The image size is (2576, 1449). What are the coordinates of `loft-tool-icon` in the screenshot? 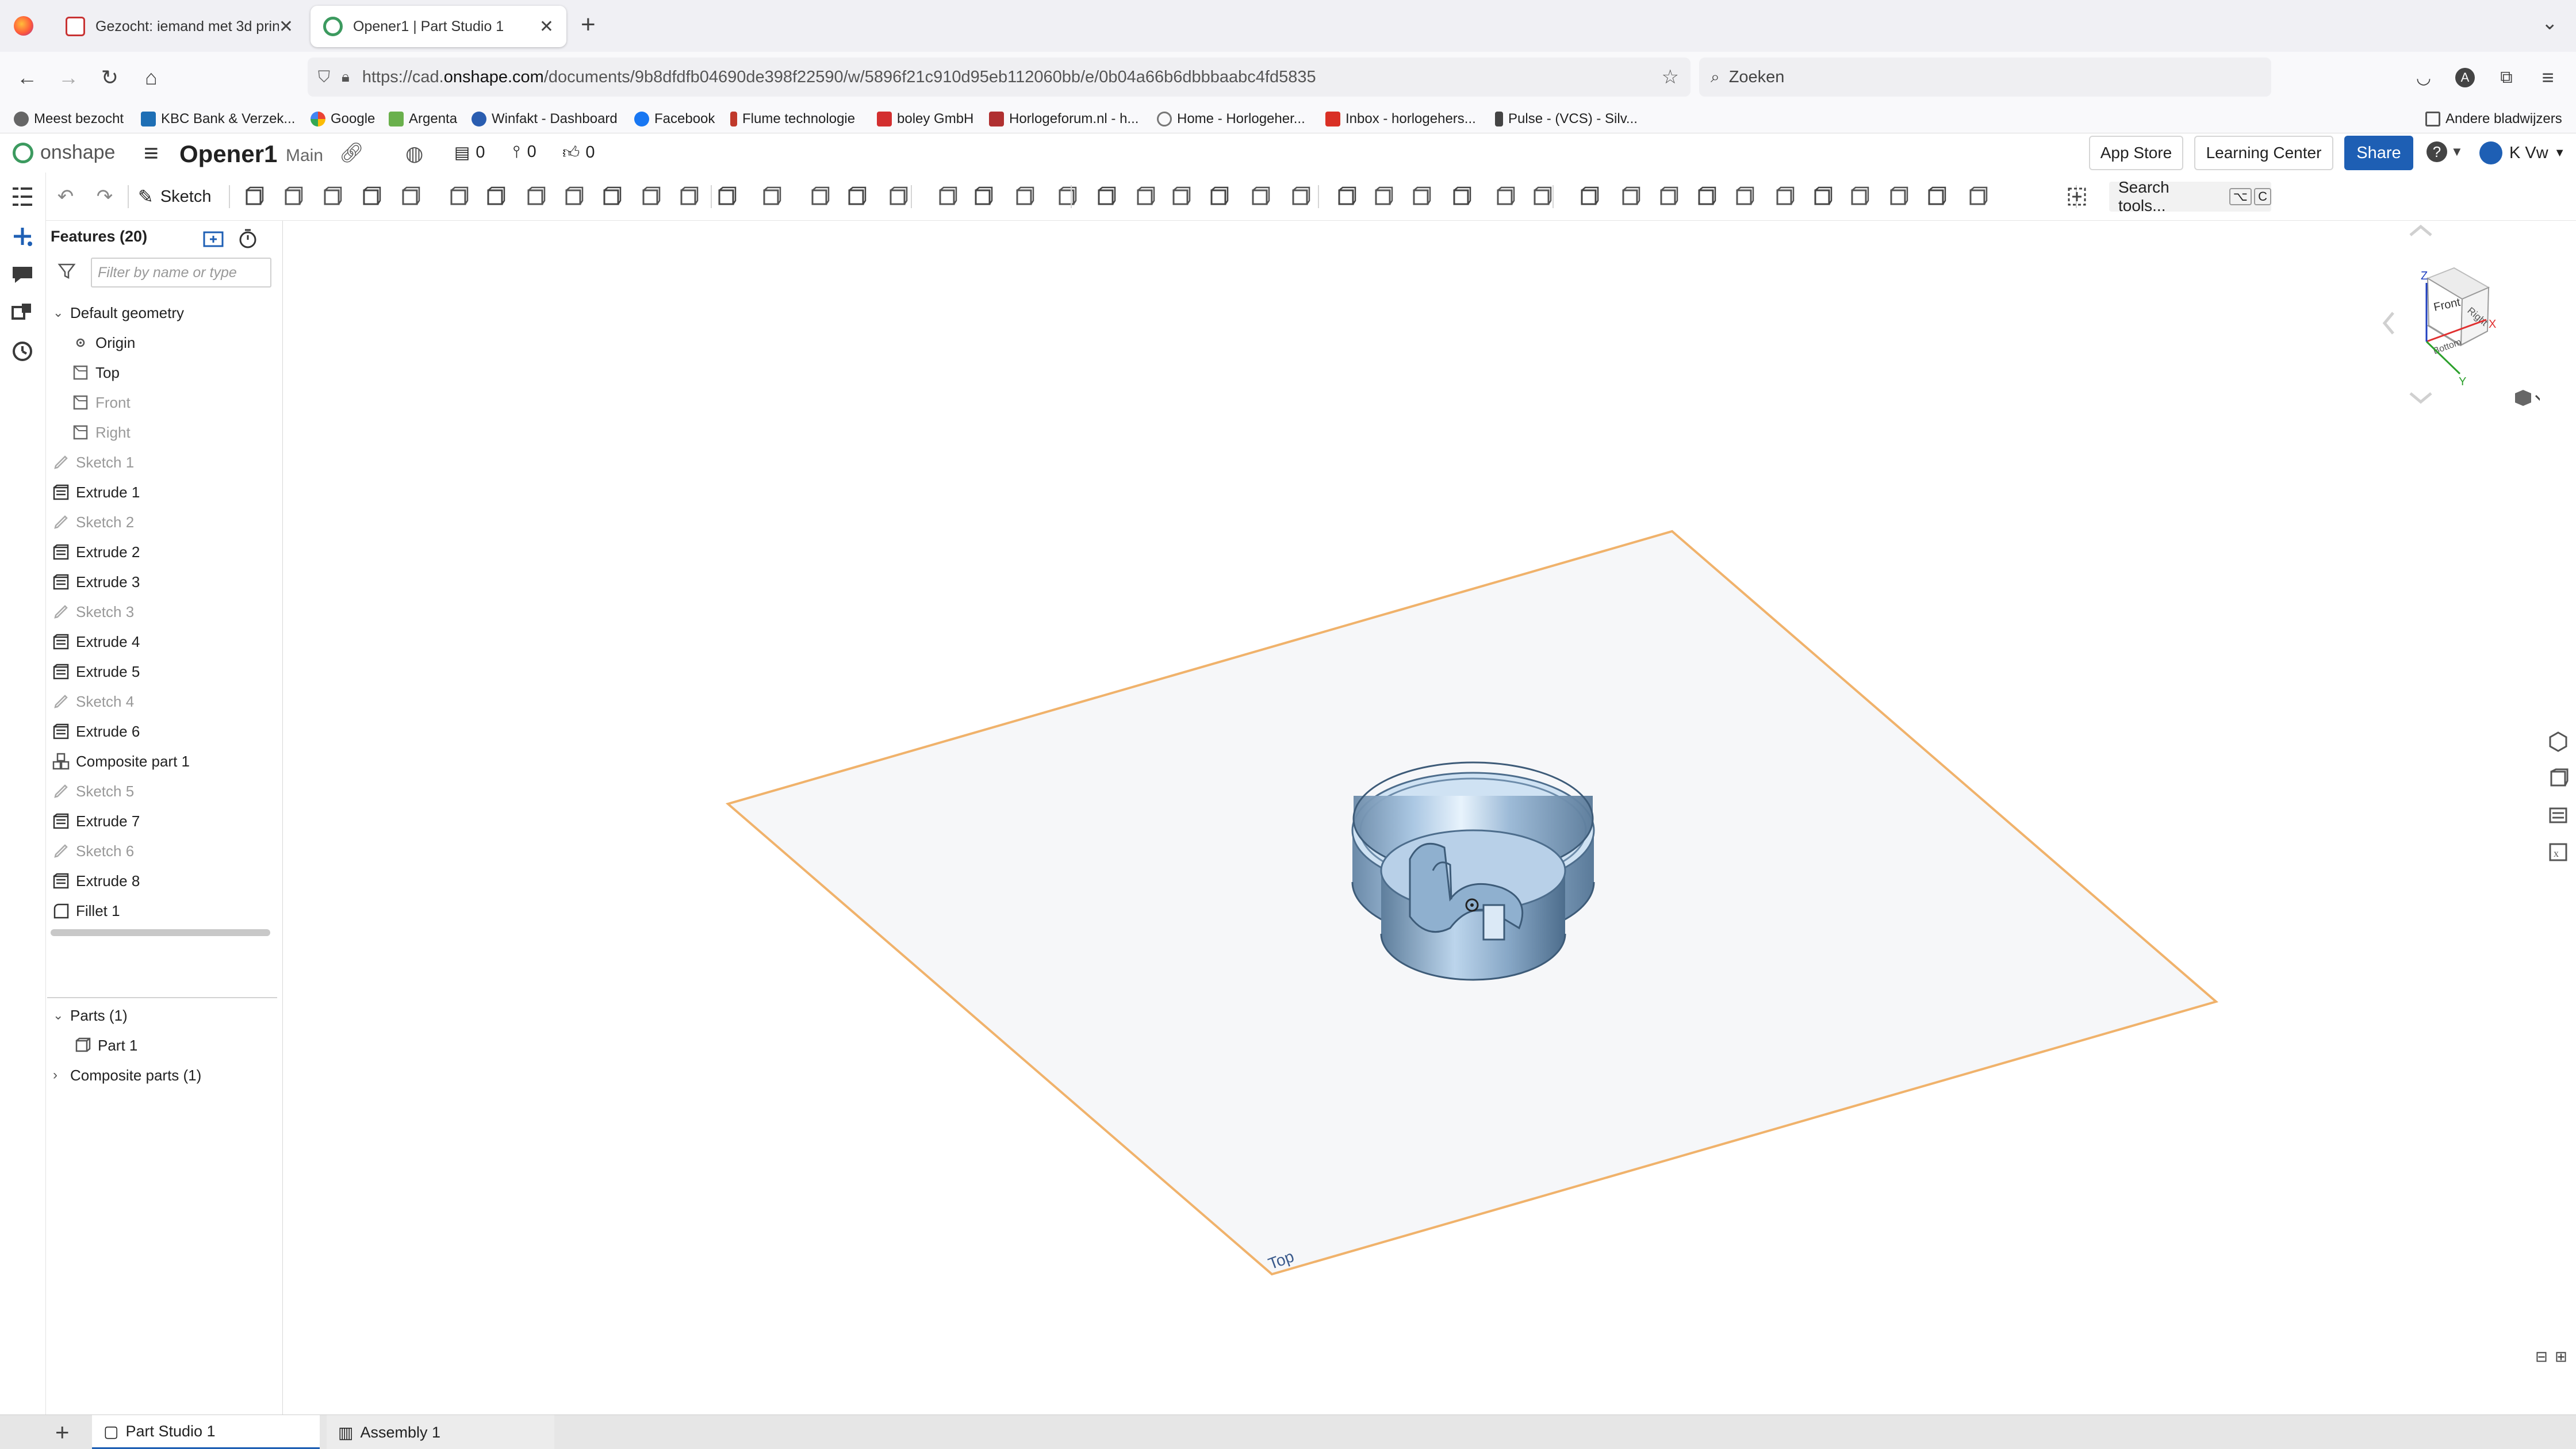 It's located at (371, 196).